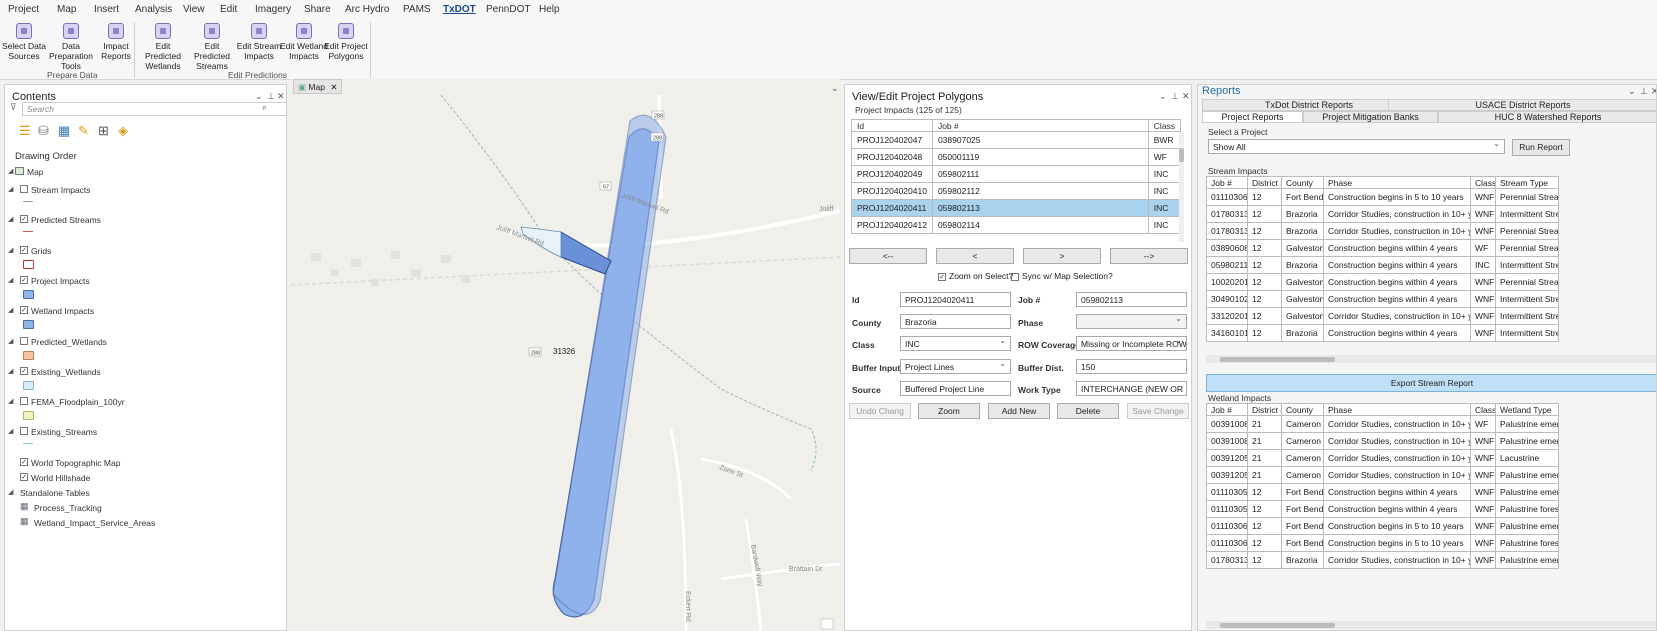  What do you see at coordinates (892, 125) in the screenshot?
I see `column-header: Id` at bounding box center [892, 125].